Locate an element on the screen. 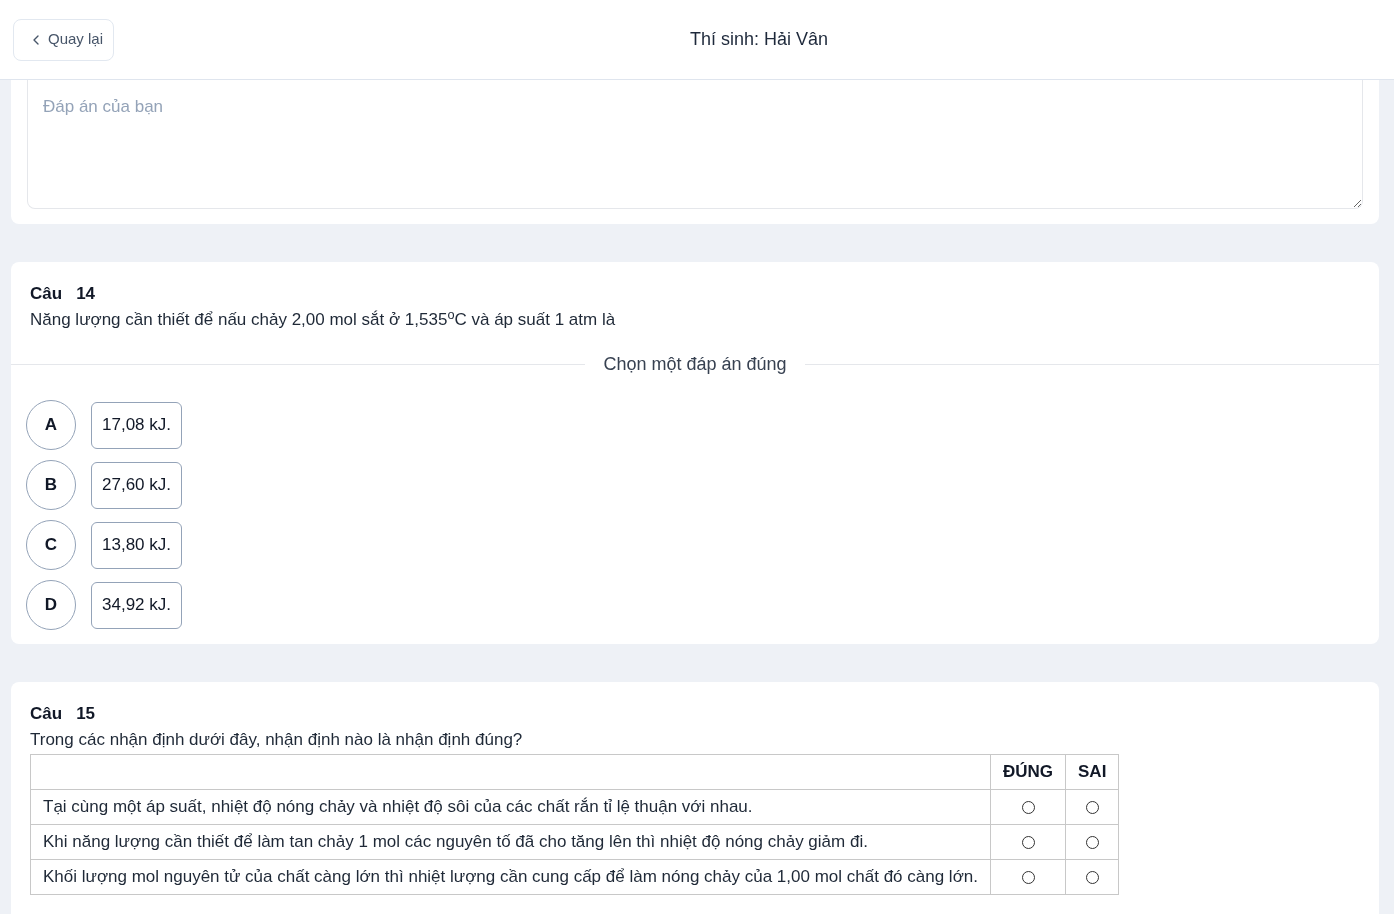 The height and width of the screenshot is (914, 1394). answer-option: 17,08 kJ. is located at coordinates (136, 425).